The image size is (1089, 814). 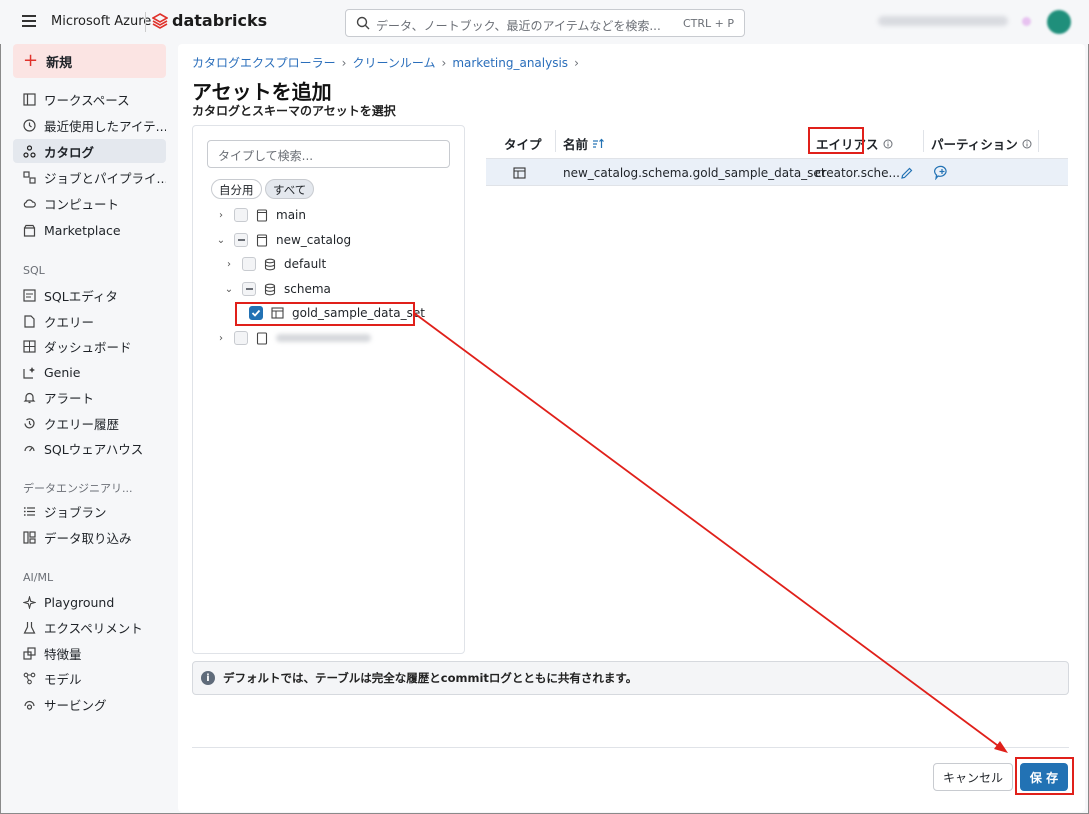 I want to click on add-partition-icon, so click(x=942, y=172).